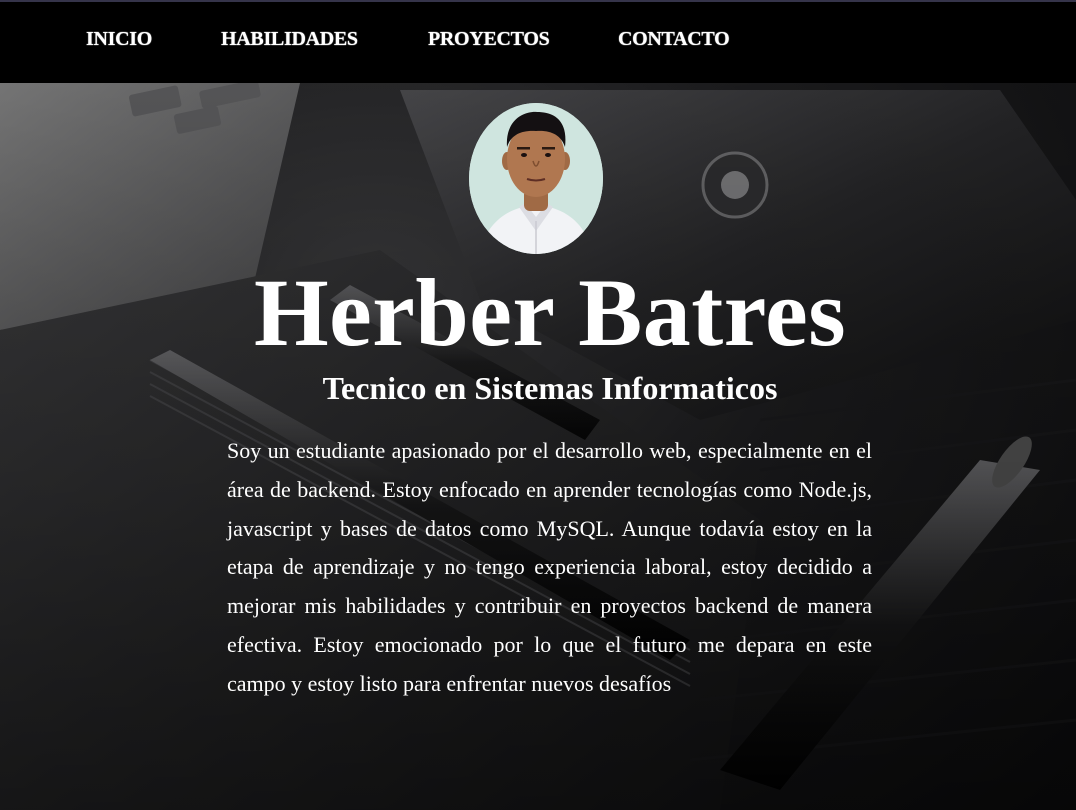 Image resolution: width=1076 pixels, height=810 pixels. I want to click on navbar: INICIO HABILIDADES PROYECTOS CONTACTO, so click(538, 42).